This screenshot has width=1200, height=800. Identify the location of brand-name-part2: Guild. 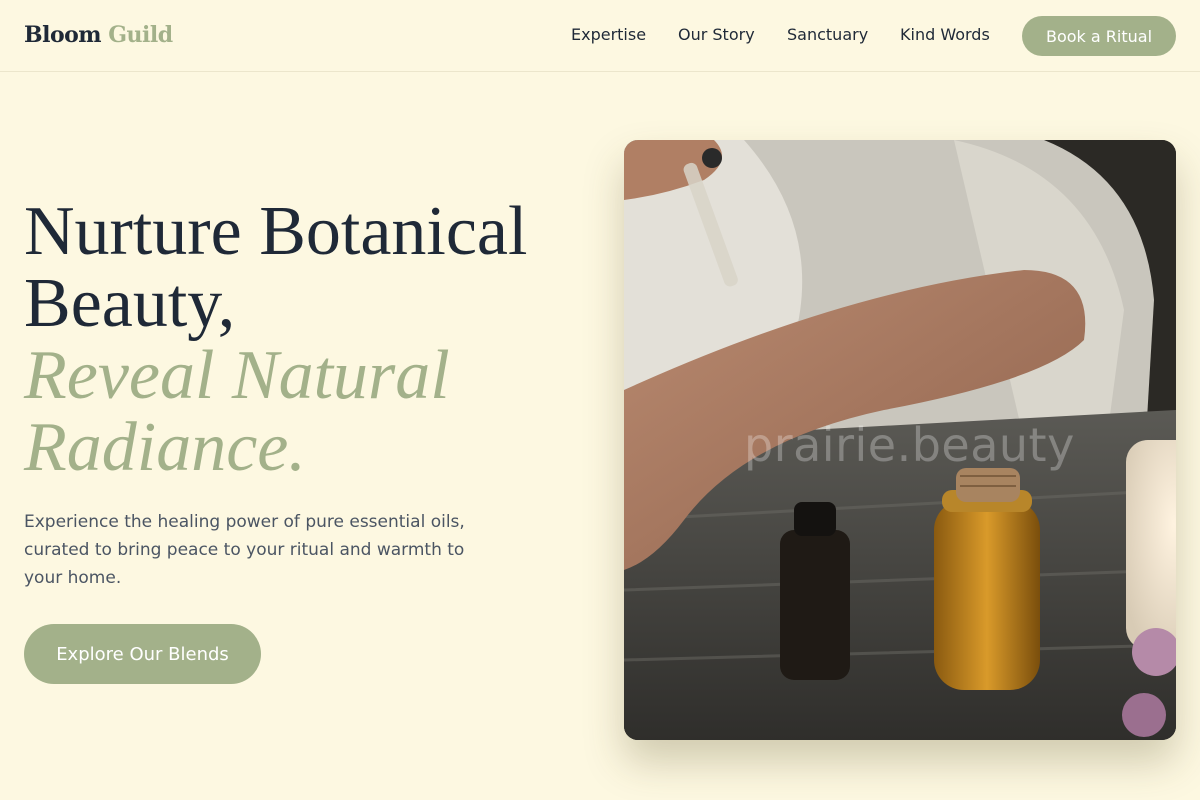
(140, 35).